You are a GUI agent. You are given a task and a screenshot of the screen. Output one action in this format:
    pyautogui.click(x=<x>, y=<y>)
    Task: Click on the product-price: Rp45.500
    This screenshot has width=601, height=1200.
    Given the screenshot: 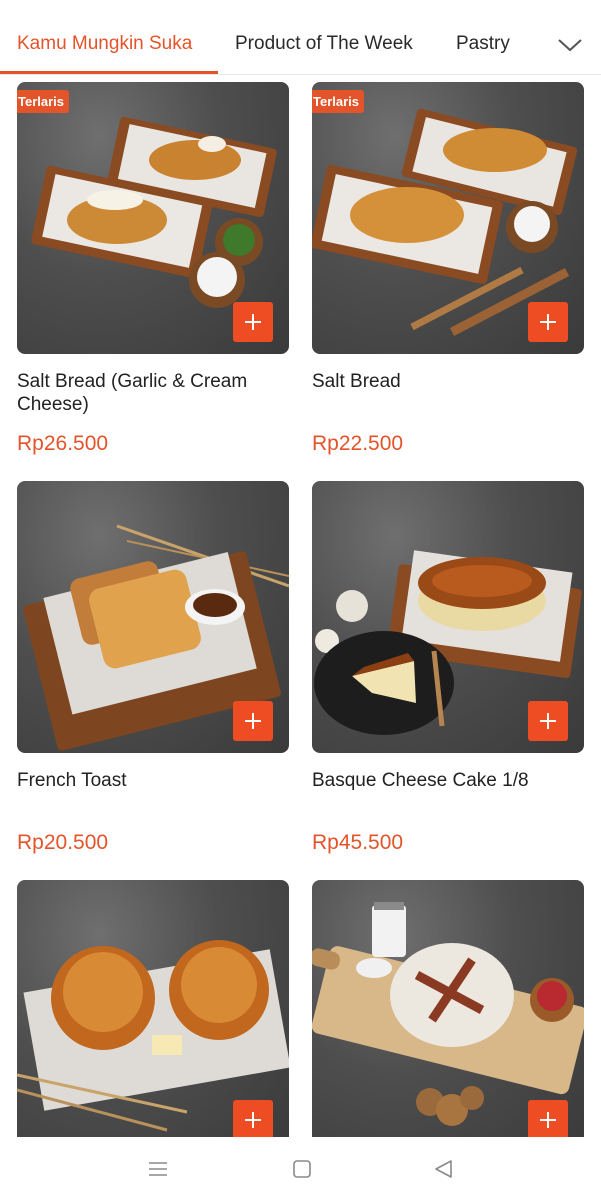 What is the action you would take?
    pyautogui.click(x=358, y=842)
    